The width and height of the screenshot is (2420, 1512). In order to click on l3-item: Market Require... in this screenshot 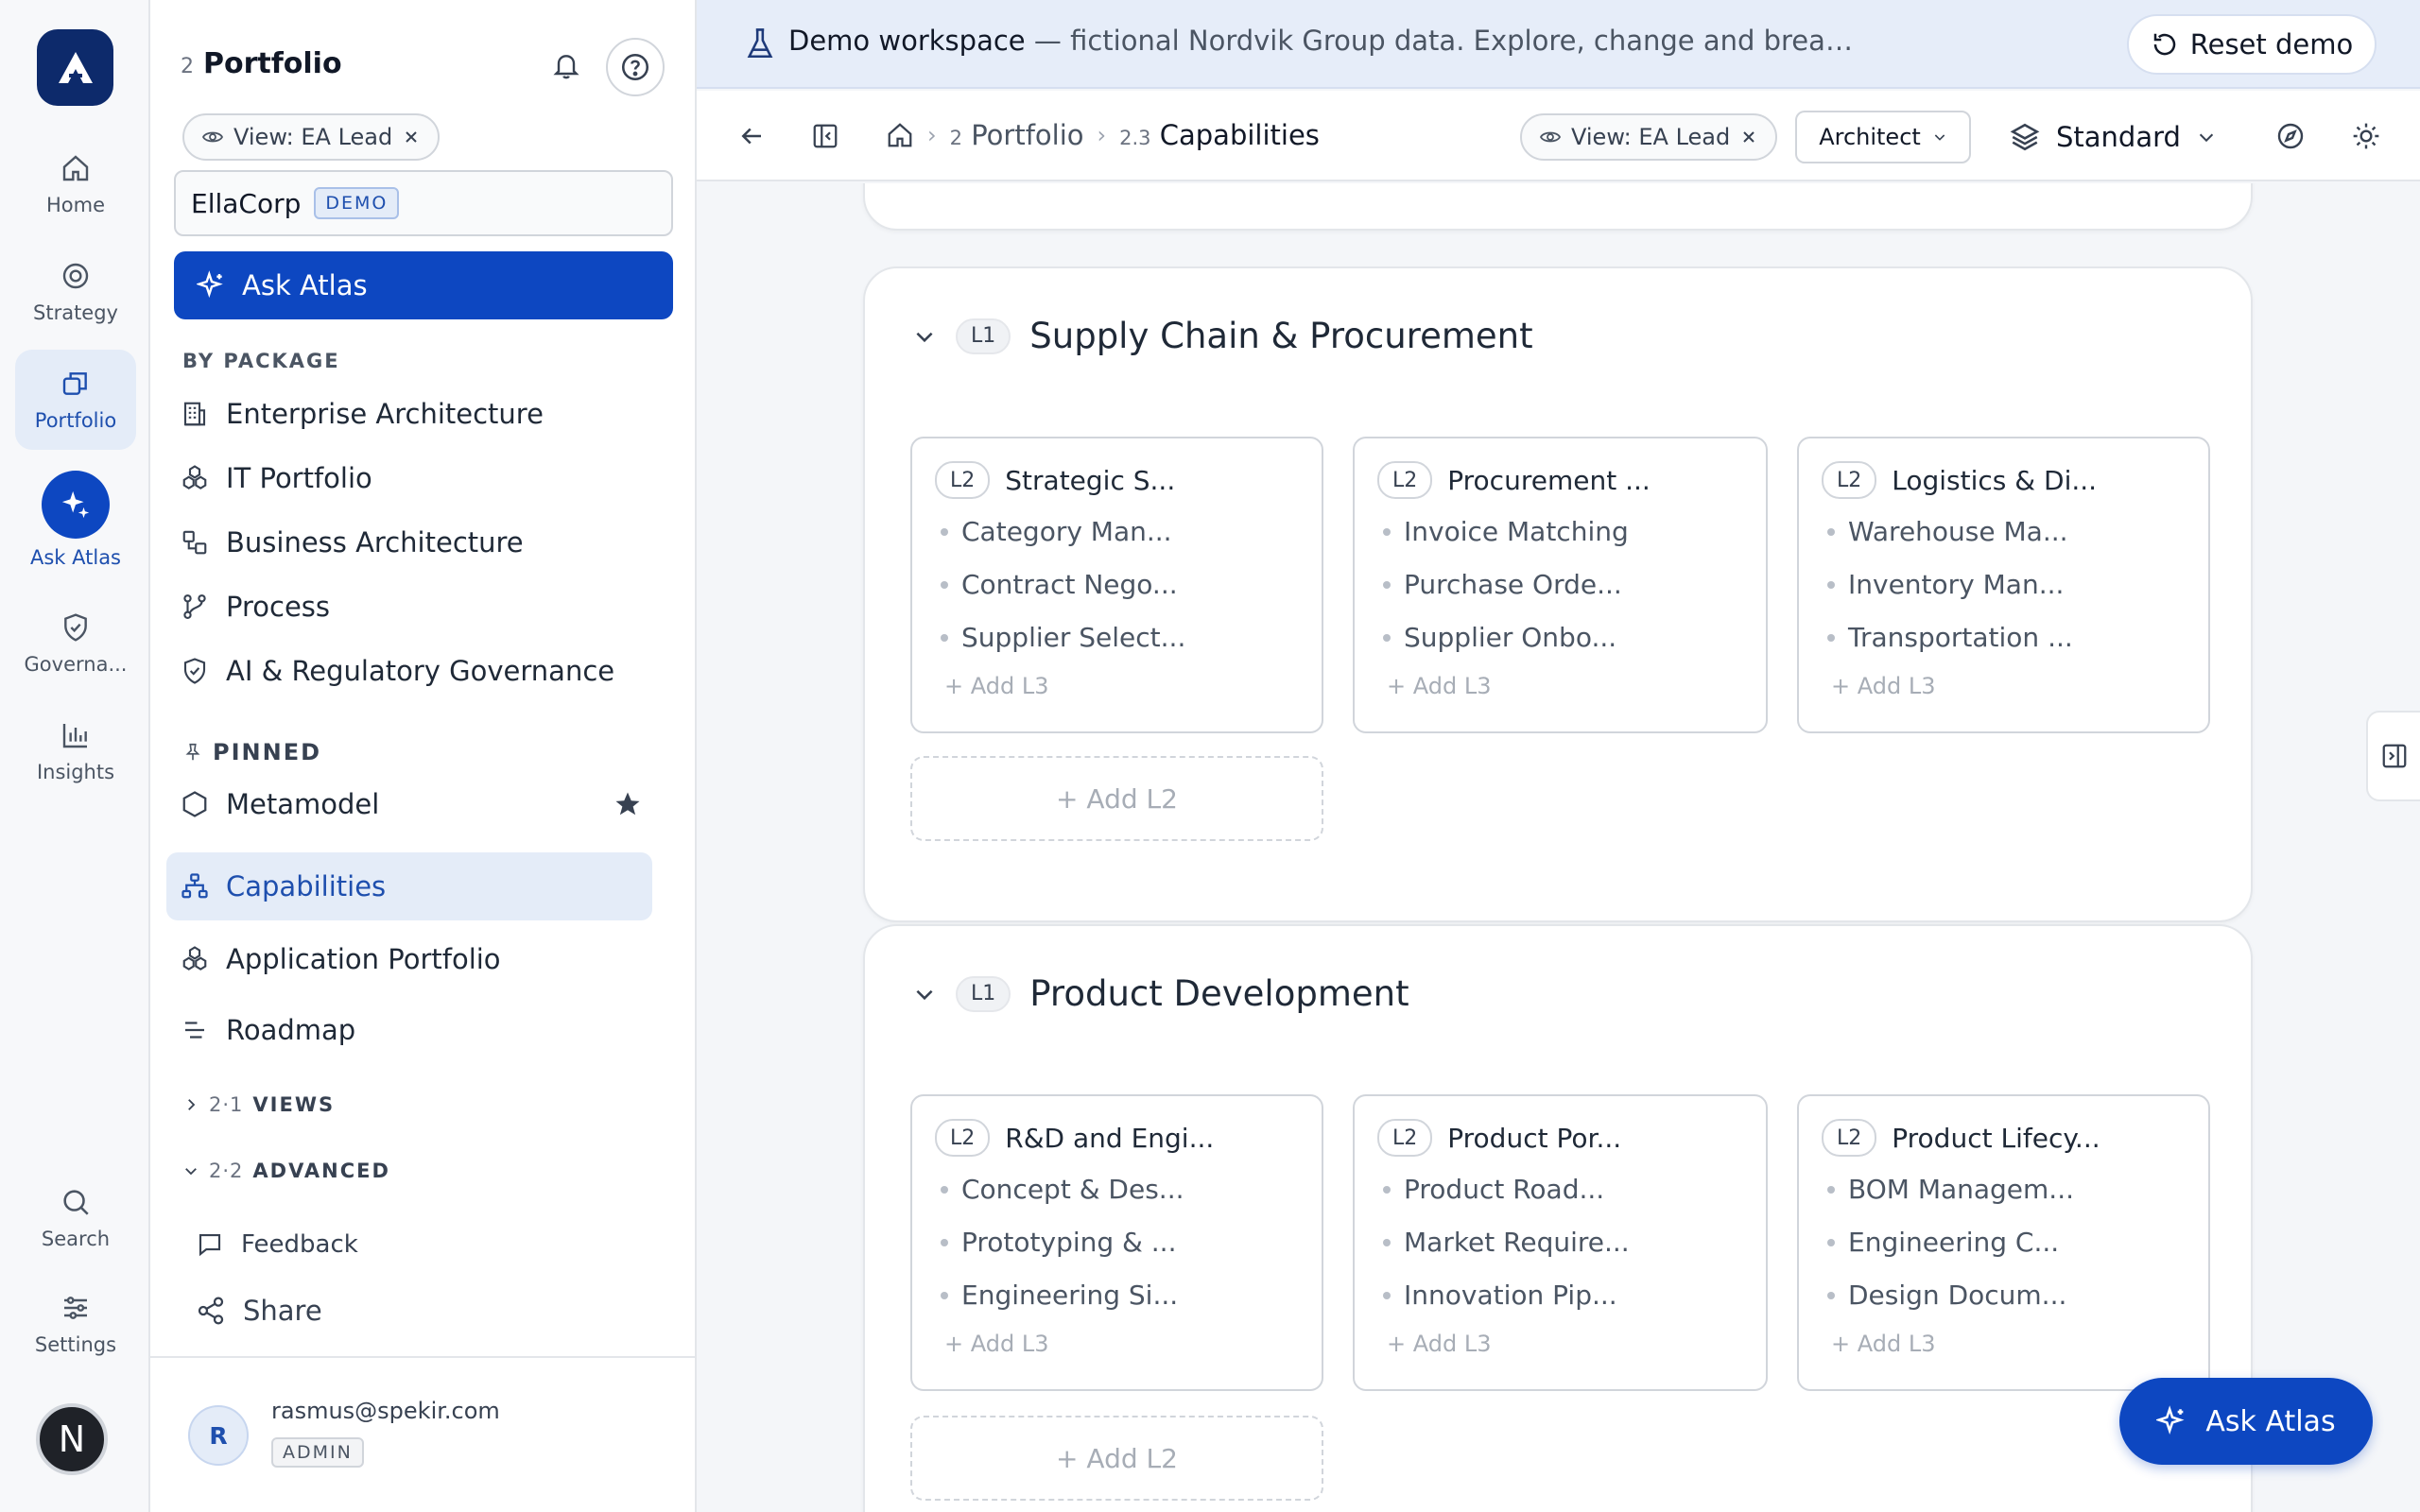, I will do `click(1506, 1242)`.